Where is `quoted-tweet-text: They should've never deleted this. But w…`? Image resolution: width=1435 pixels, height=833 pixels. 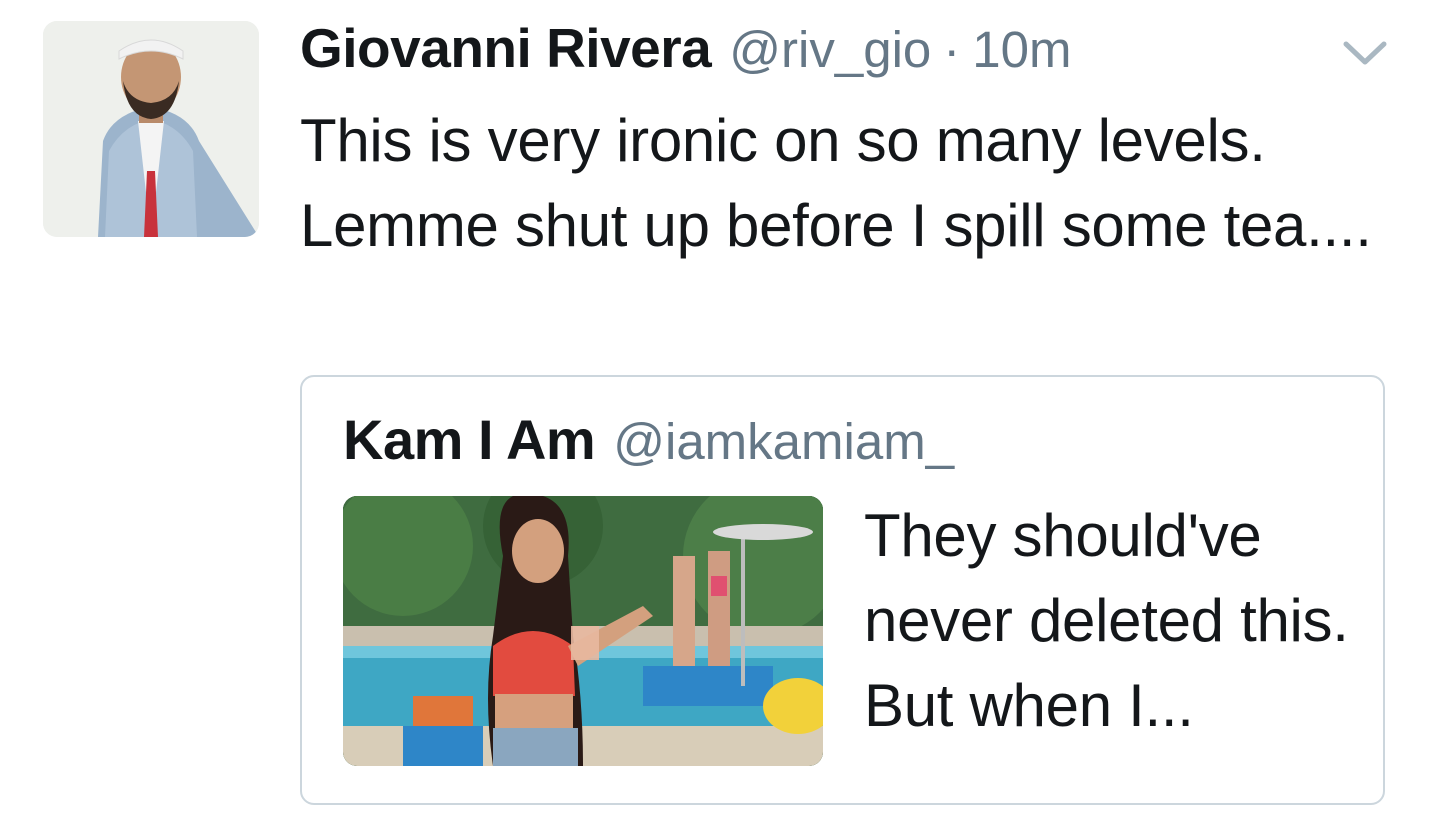
quoted-tweet-text: They should've never deleted this. But w… is located at coordinates (1106, 620).